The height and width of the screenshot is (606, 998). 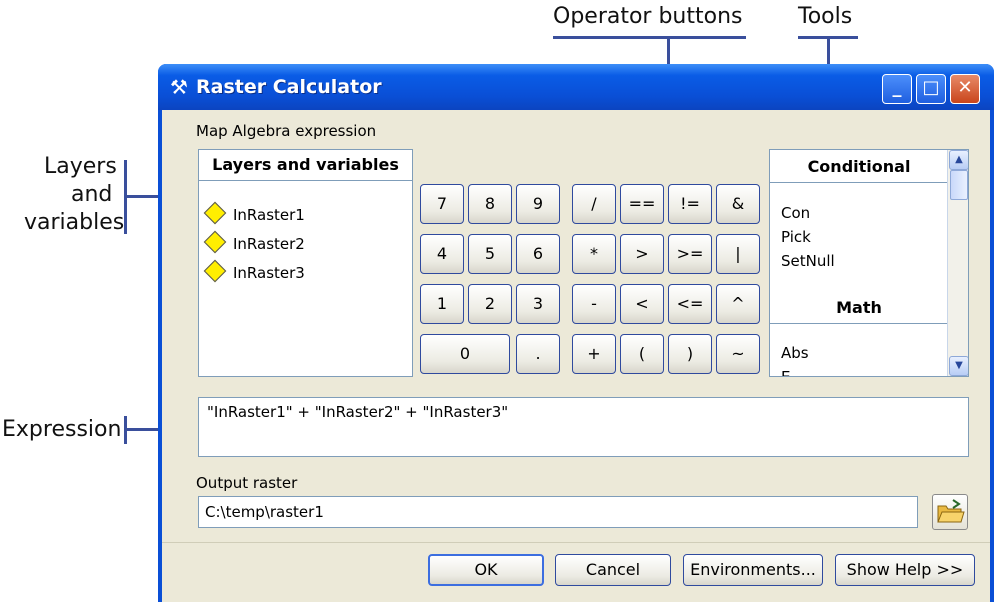 I want to click on key-equal: ==, so click(x=642, y=204).